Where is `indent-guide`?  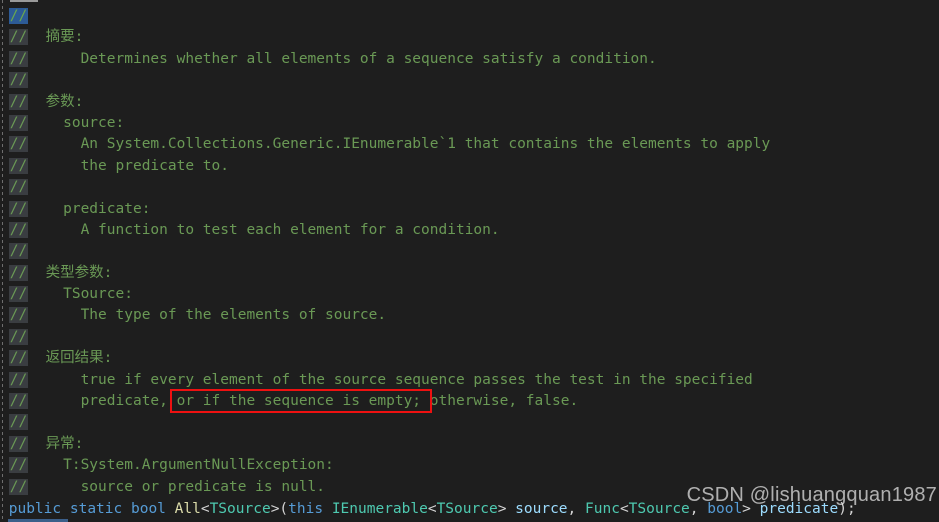
indent-guide is located at coordinates (2, 261).